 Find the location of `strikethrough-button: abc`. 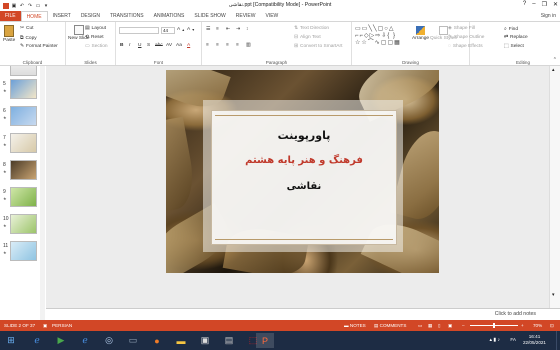

strikethrough-button: abc is located at coordinates (159, 45).